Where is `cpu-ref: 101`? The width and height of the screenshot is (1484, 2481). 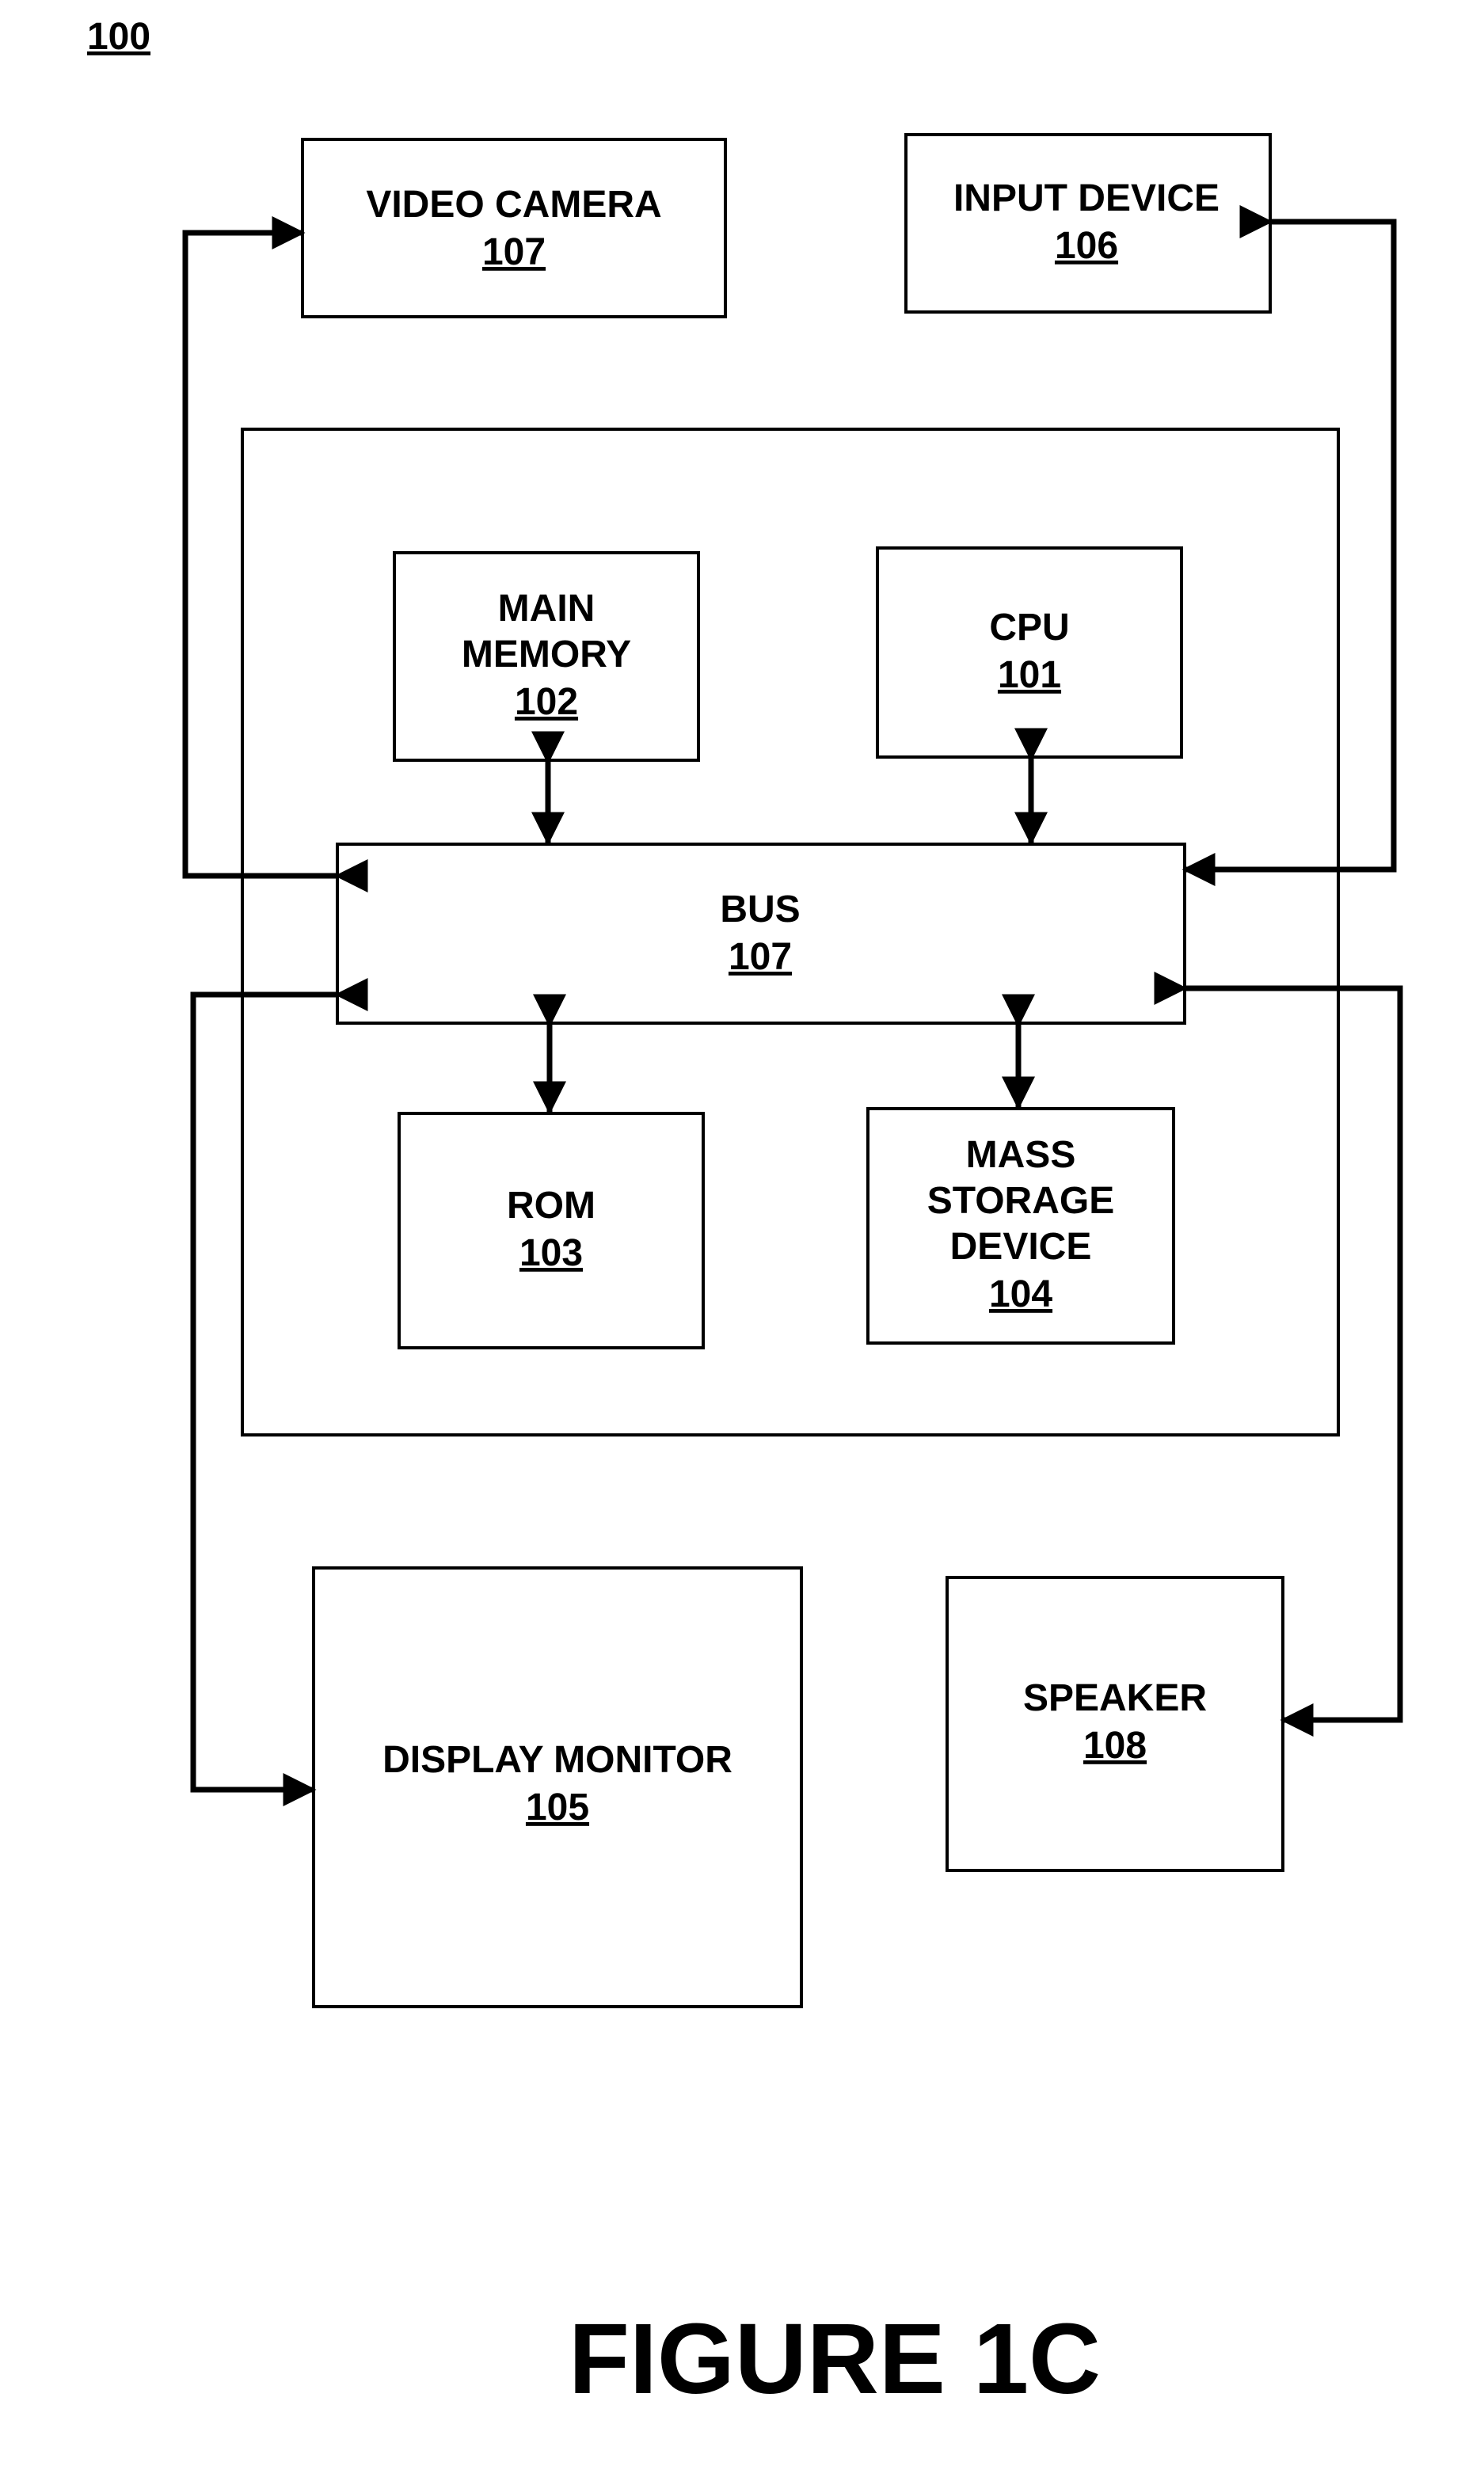
cpu-ref: 101 is located at coordinates (1029, 675).